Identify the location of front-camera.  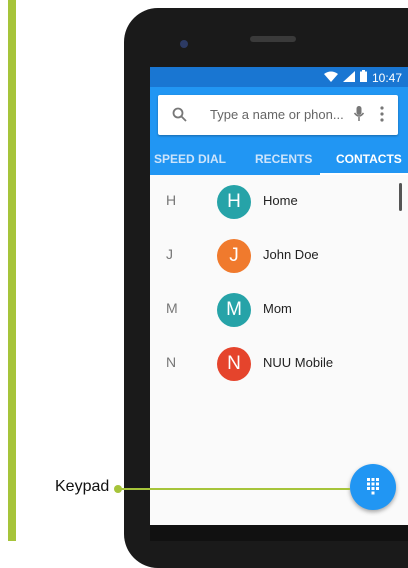
(184, 44).